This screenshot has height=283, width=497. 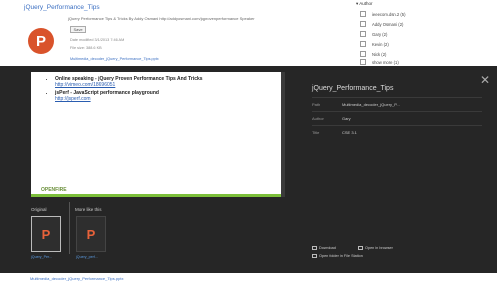 What do you see at coordinates (324, 248) in the screenshot?
I see `download-button: Download` at bounding box center [324, 248].